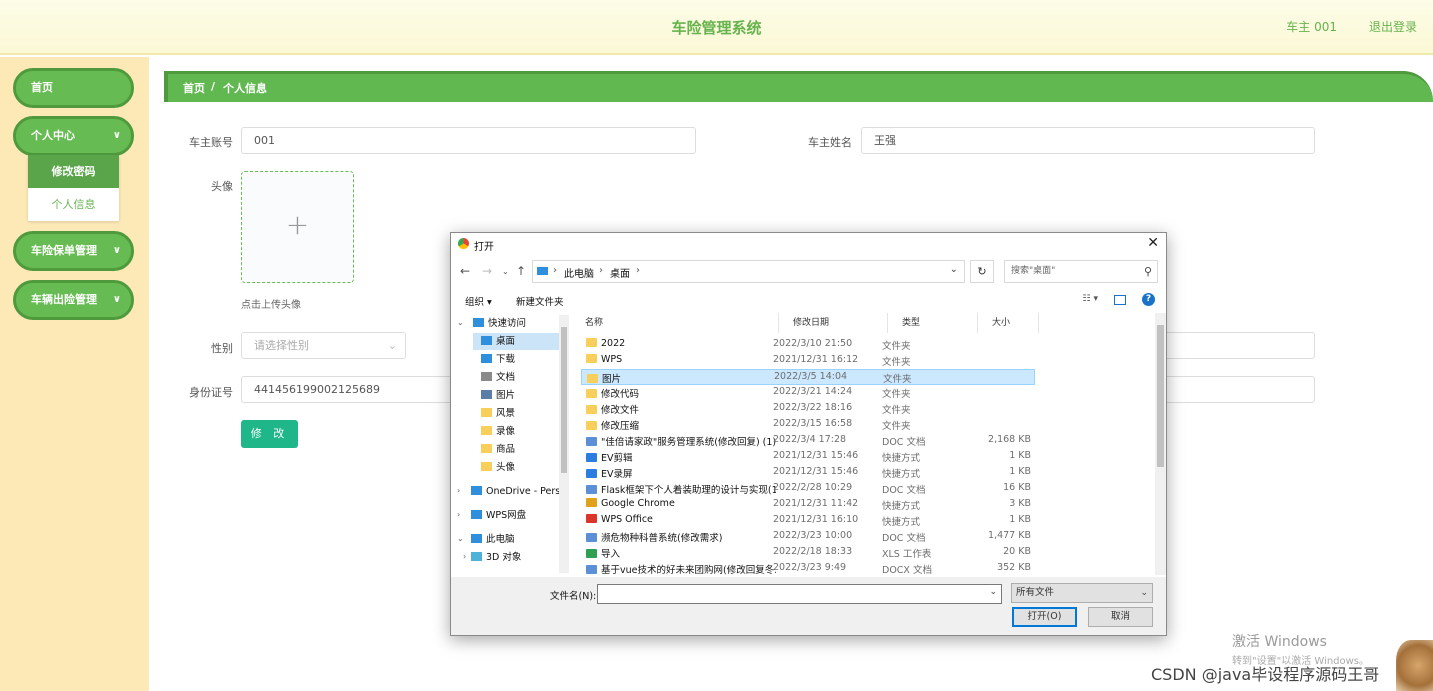 Image resolution: width=1433 pixels, height=691 pixels. What do you see at coordinates (1160, 396) in the screenshot?
I see `list-scroll-thumb` at bounding box center [1160, 396].